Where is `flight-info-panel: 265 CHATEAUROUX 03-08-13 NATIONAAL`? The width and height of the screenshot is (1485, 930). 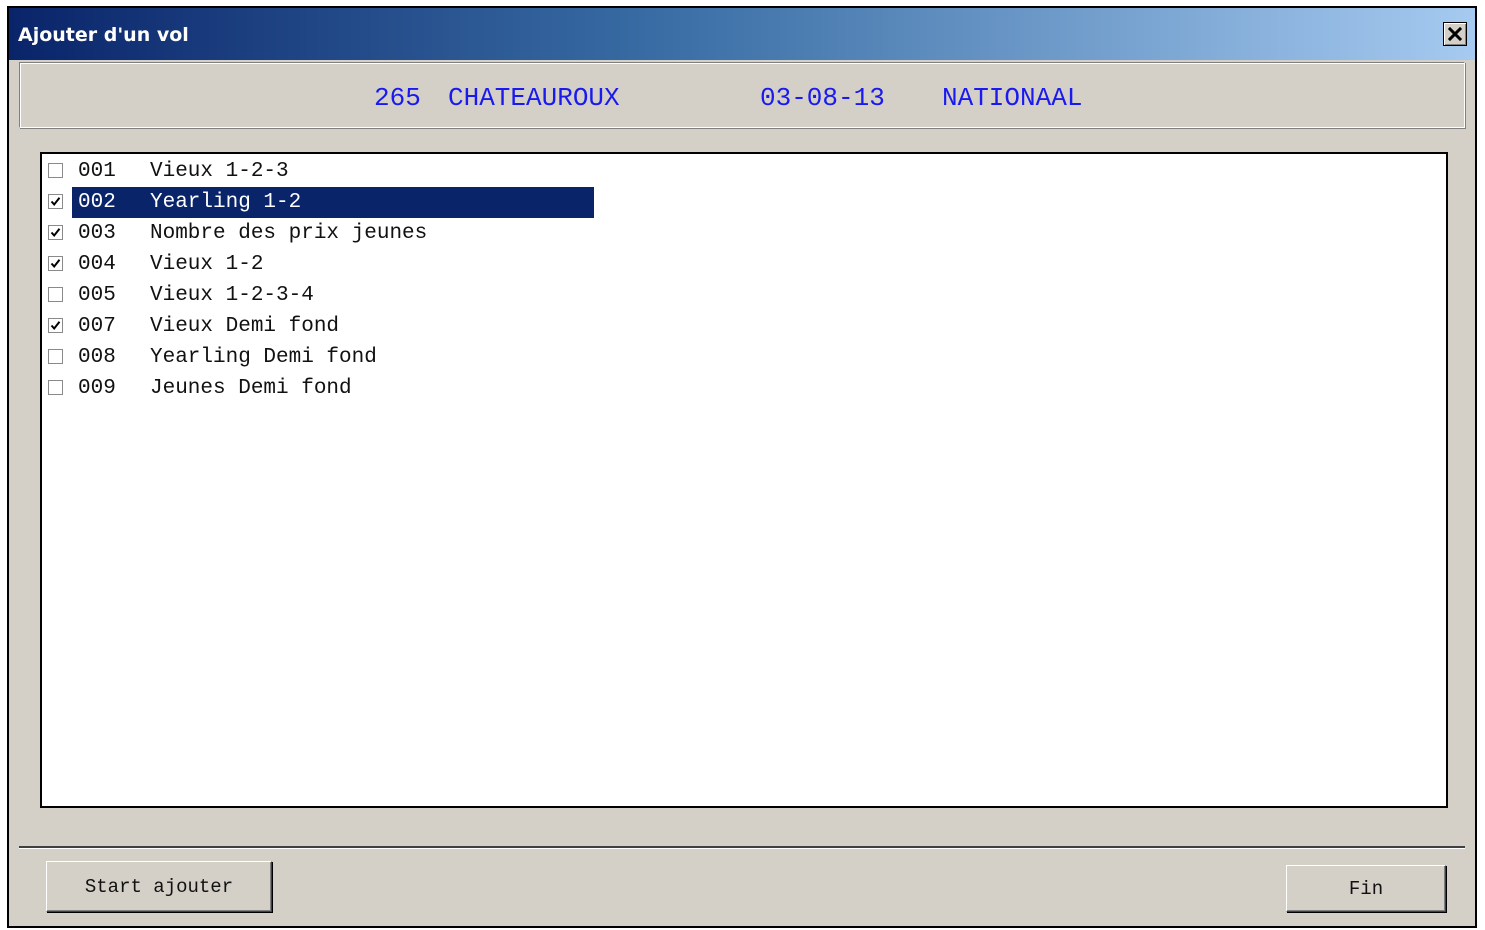 flight-info-panel: 265 CHATEAUROUX 03-08-13 NATIONAAL is located at coordinates (742, 95).